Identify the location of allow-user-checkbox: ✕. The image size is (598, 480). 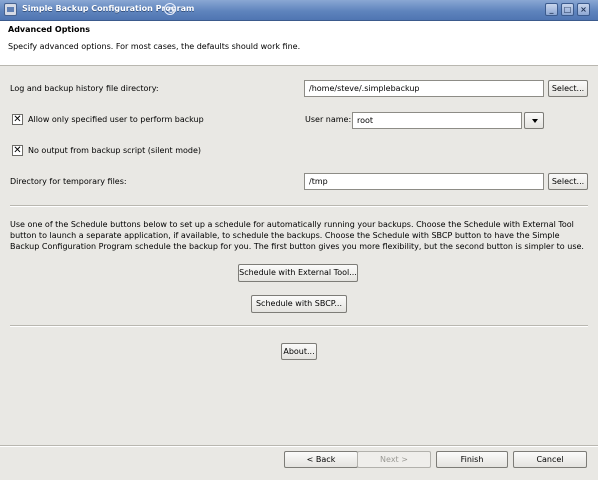
(17, 119).